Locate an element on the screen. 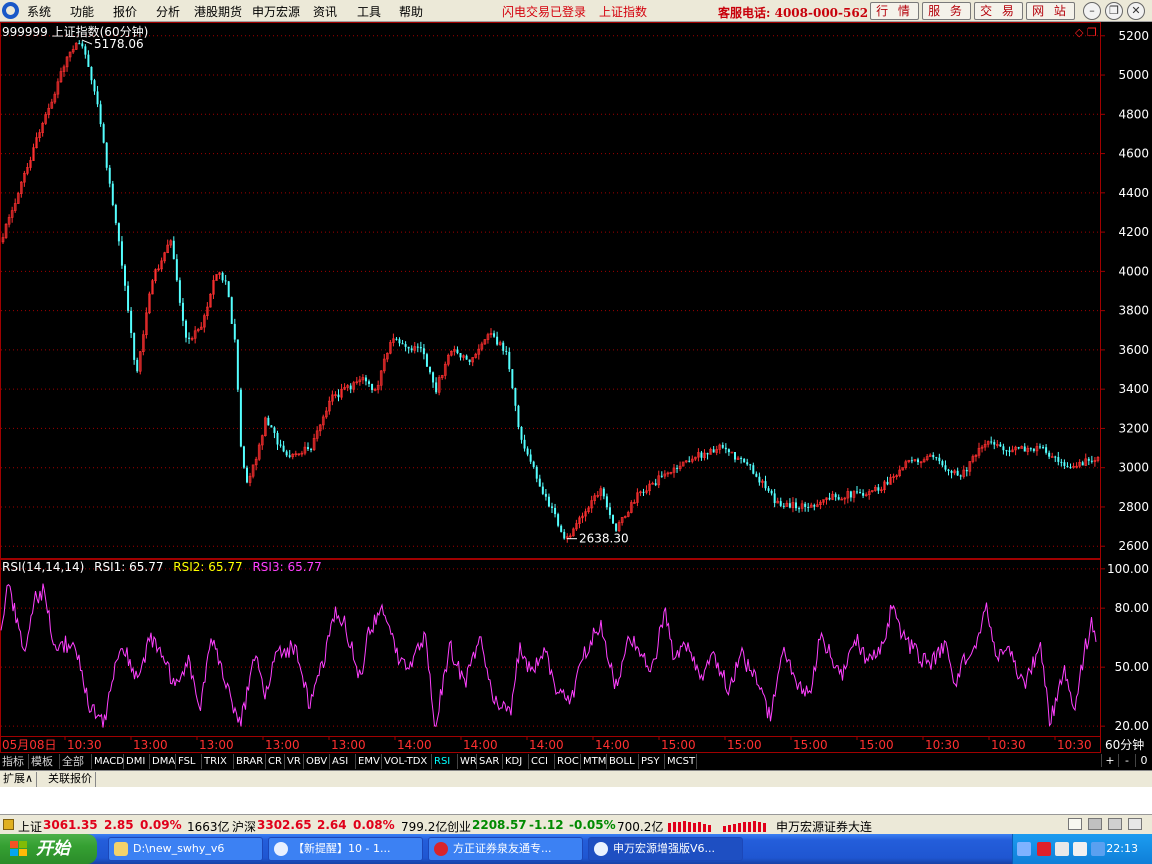  zoom-out-button: - is located at coordinates (1126, 760).